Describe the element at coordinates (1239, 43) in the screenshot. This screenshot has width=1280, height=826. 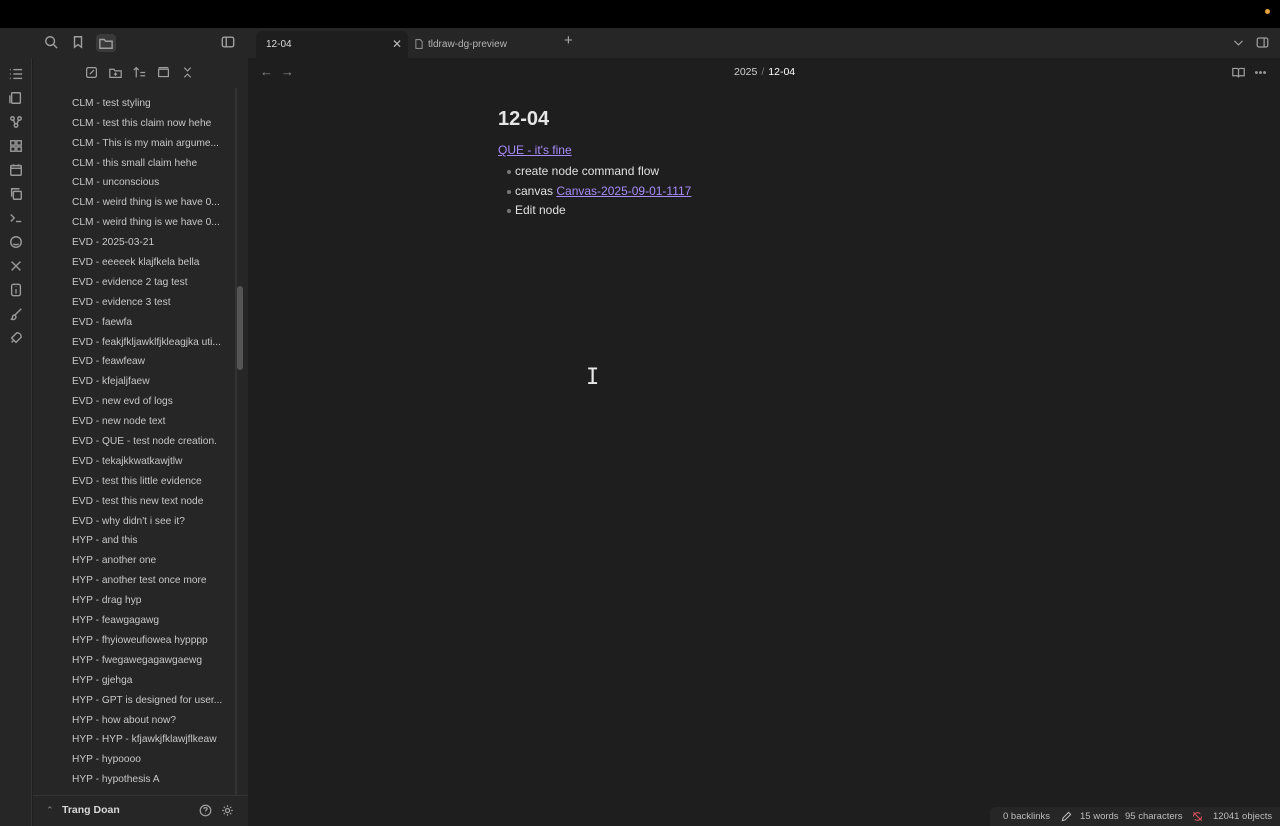
I see `chevron-down-icon` at that location.